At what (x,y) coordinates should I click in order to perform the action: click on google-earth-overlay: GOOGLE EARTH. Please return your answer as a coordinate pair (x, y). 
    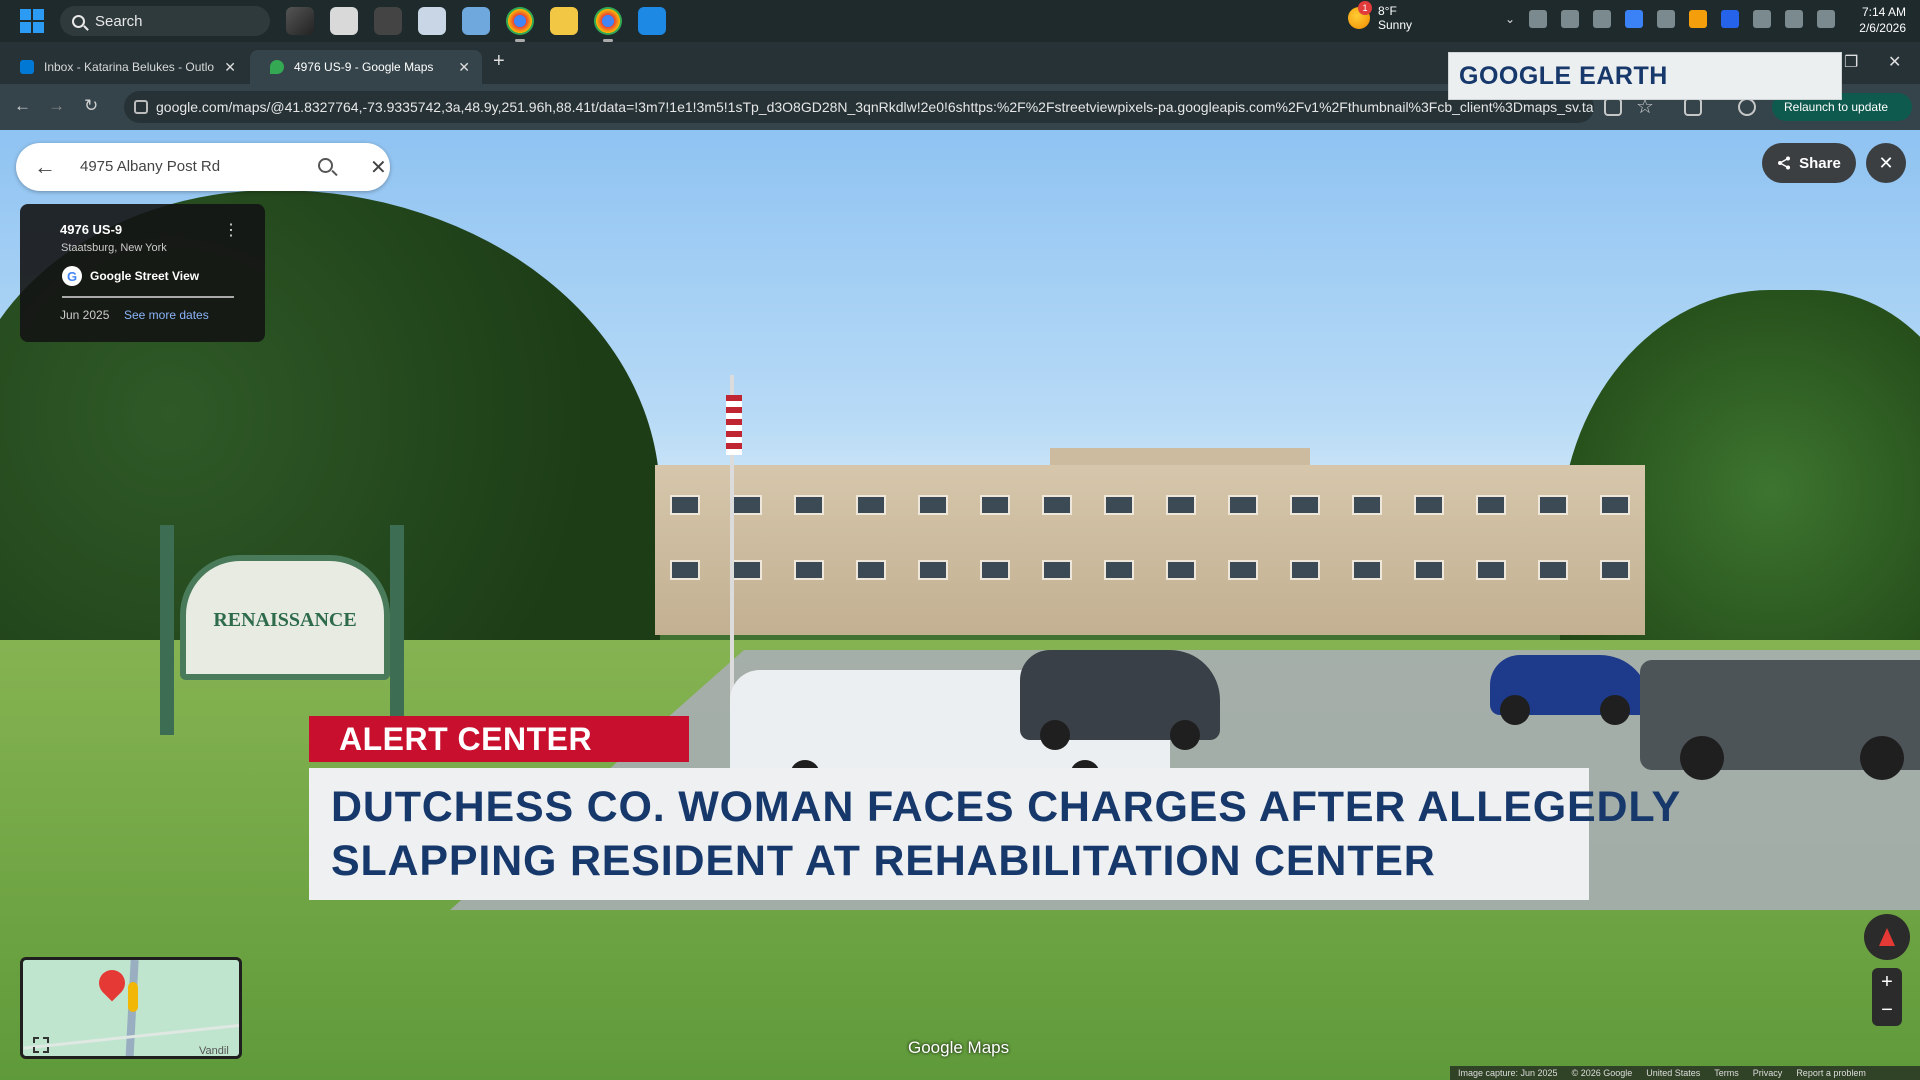
    Looking at the image, I should click on (1645, 76).